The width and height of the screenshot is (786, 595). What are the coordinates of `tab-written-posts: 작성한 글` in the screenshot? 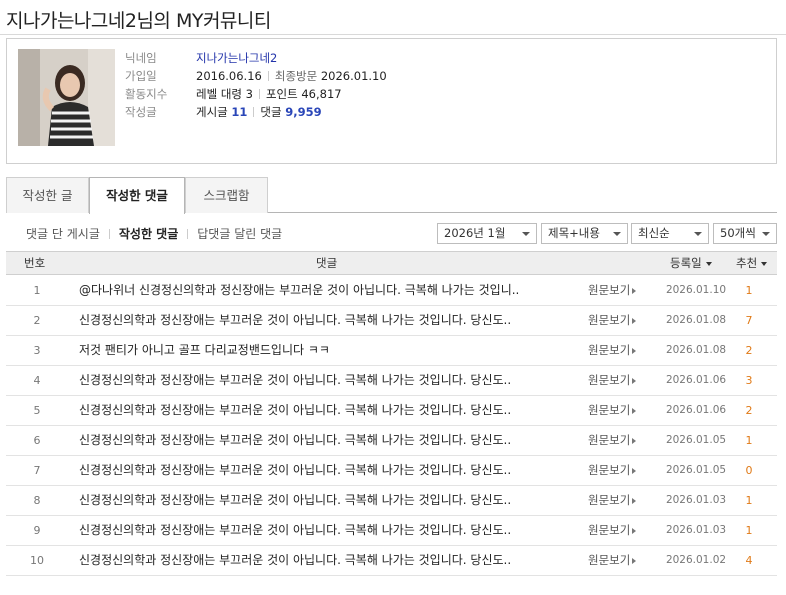 It's located at (47, 195).